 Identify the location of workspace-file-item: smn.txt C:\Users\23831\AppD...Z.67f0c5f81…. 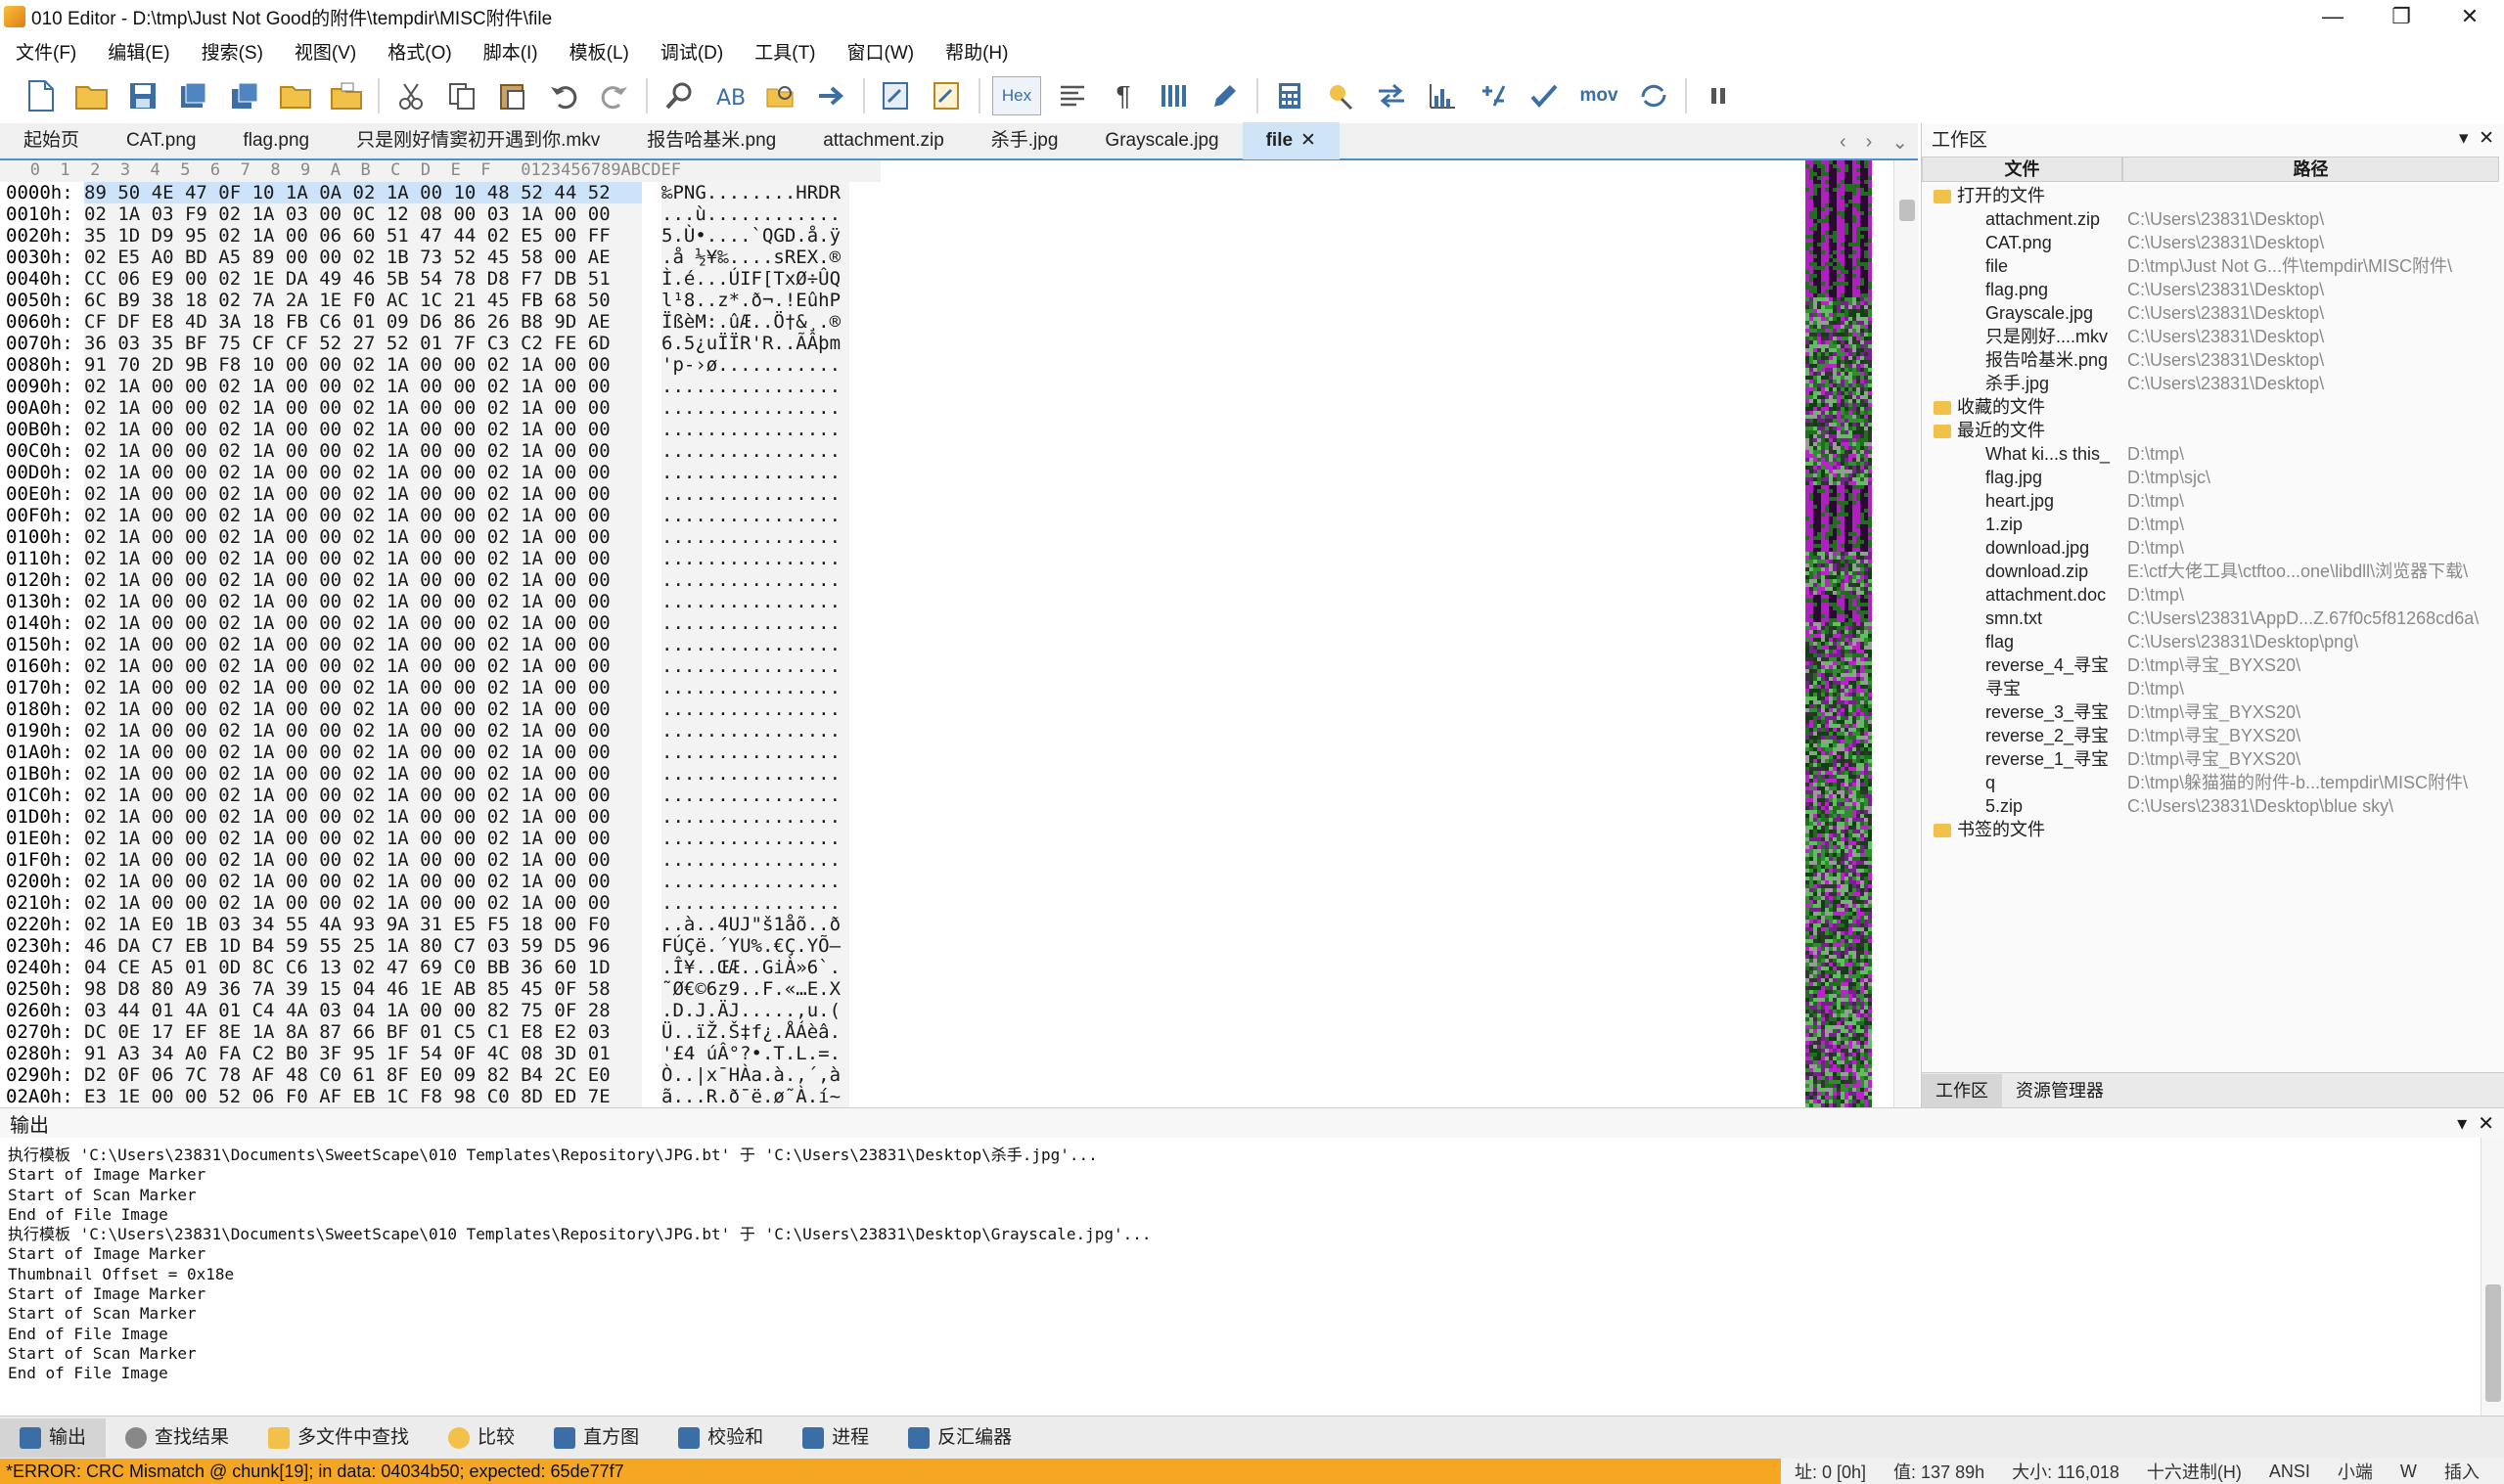
(2213, 618).